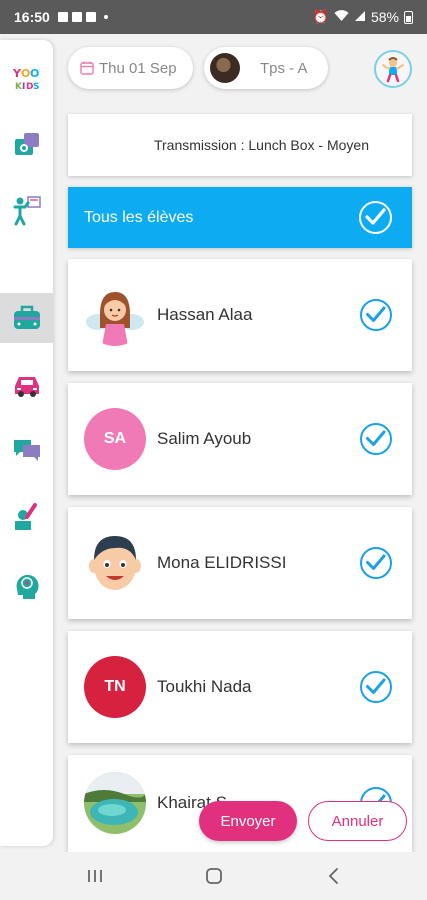 The image size is (427, 900). I want to click on student-avatar-initials: SA, so click(115, 439).